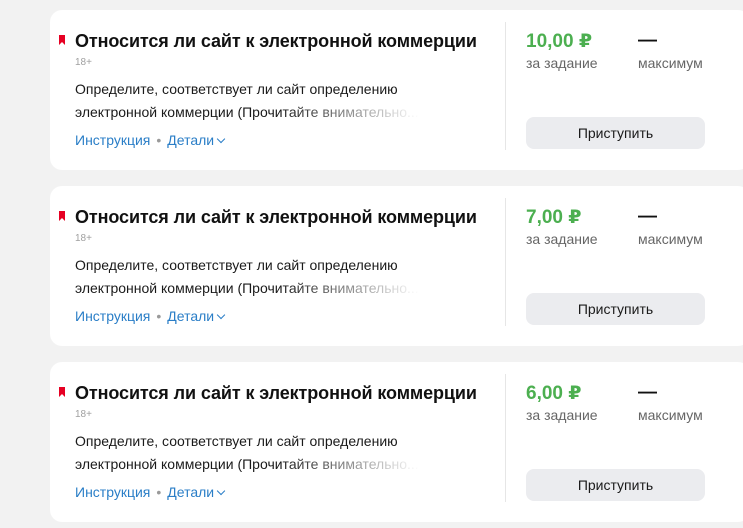  I want to click on task-price: 6,00 ₽, so click(554, 393).